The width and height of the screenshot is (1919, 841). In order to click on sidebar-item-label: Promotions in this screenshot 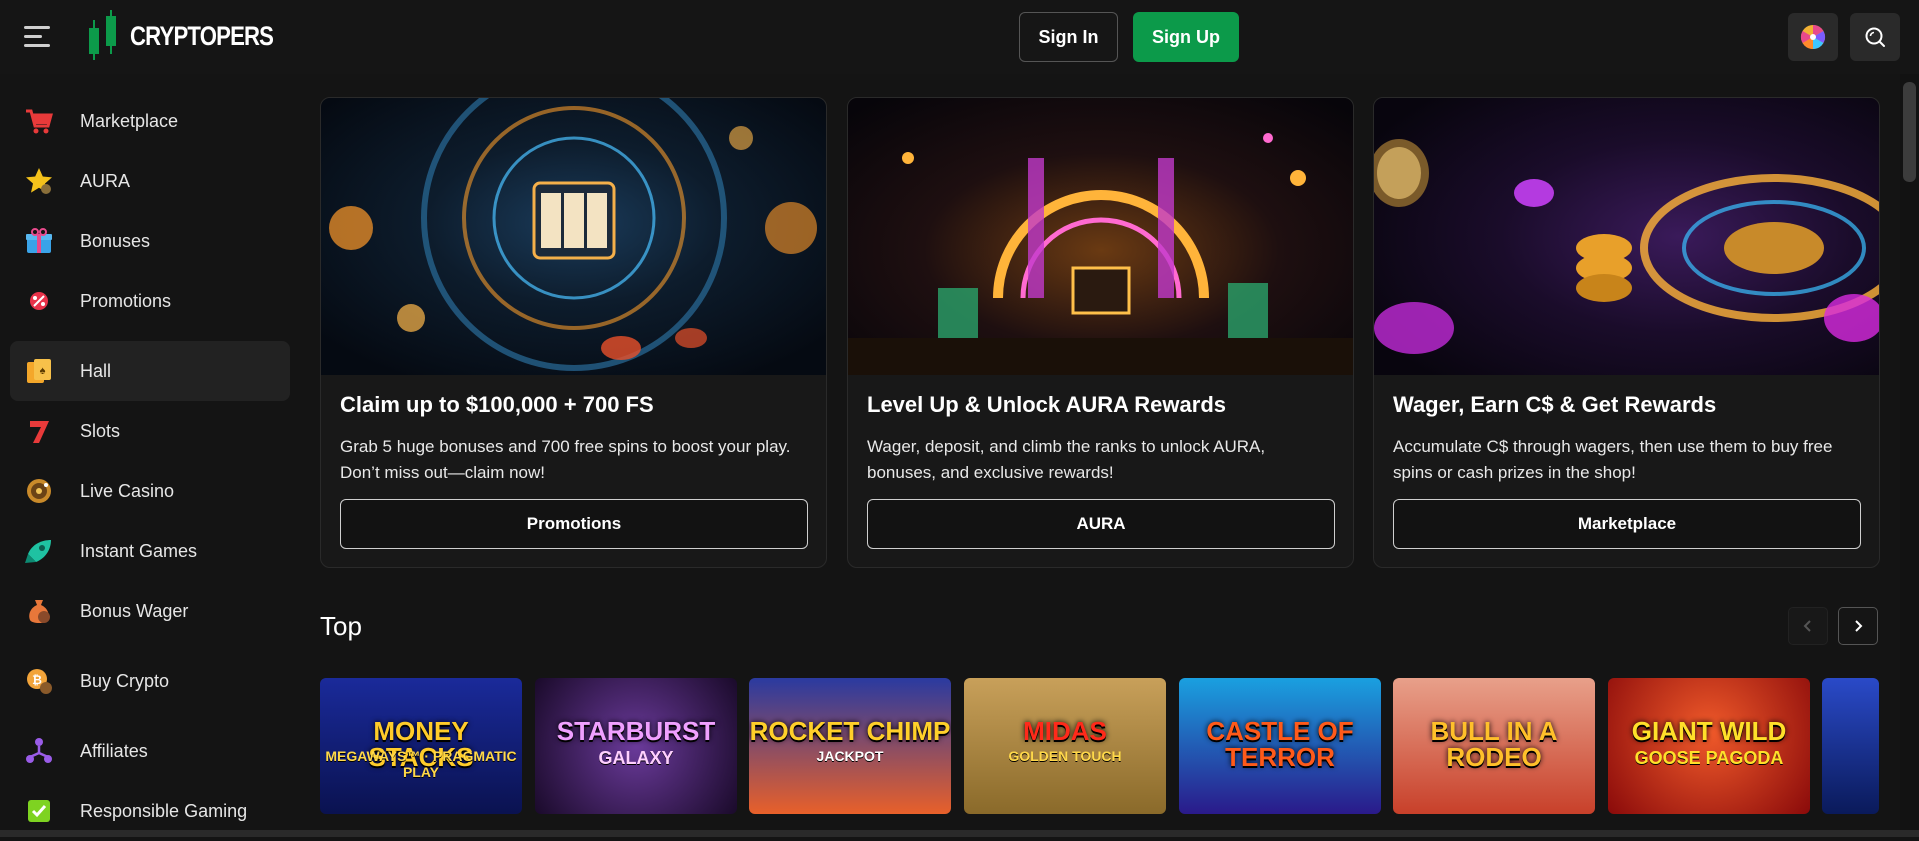, I will do `click(126, 300)`.